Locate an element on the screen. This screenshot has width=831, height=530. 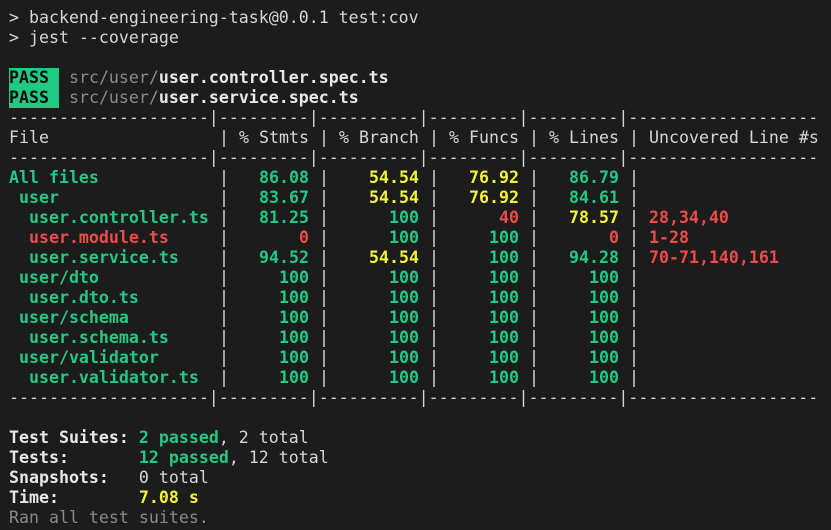
table-row: user | | | | | 83.67 54.54 76.92 84.61 is located at coordinates (324, 197).